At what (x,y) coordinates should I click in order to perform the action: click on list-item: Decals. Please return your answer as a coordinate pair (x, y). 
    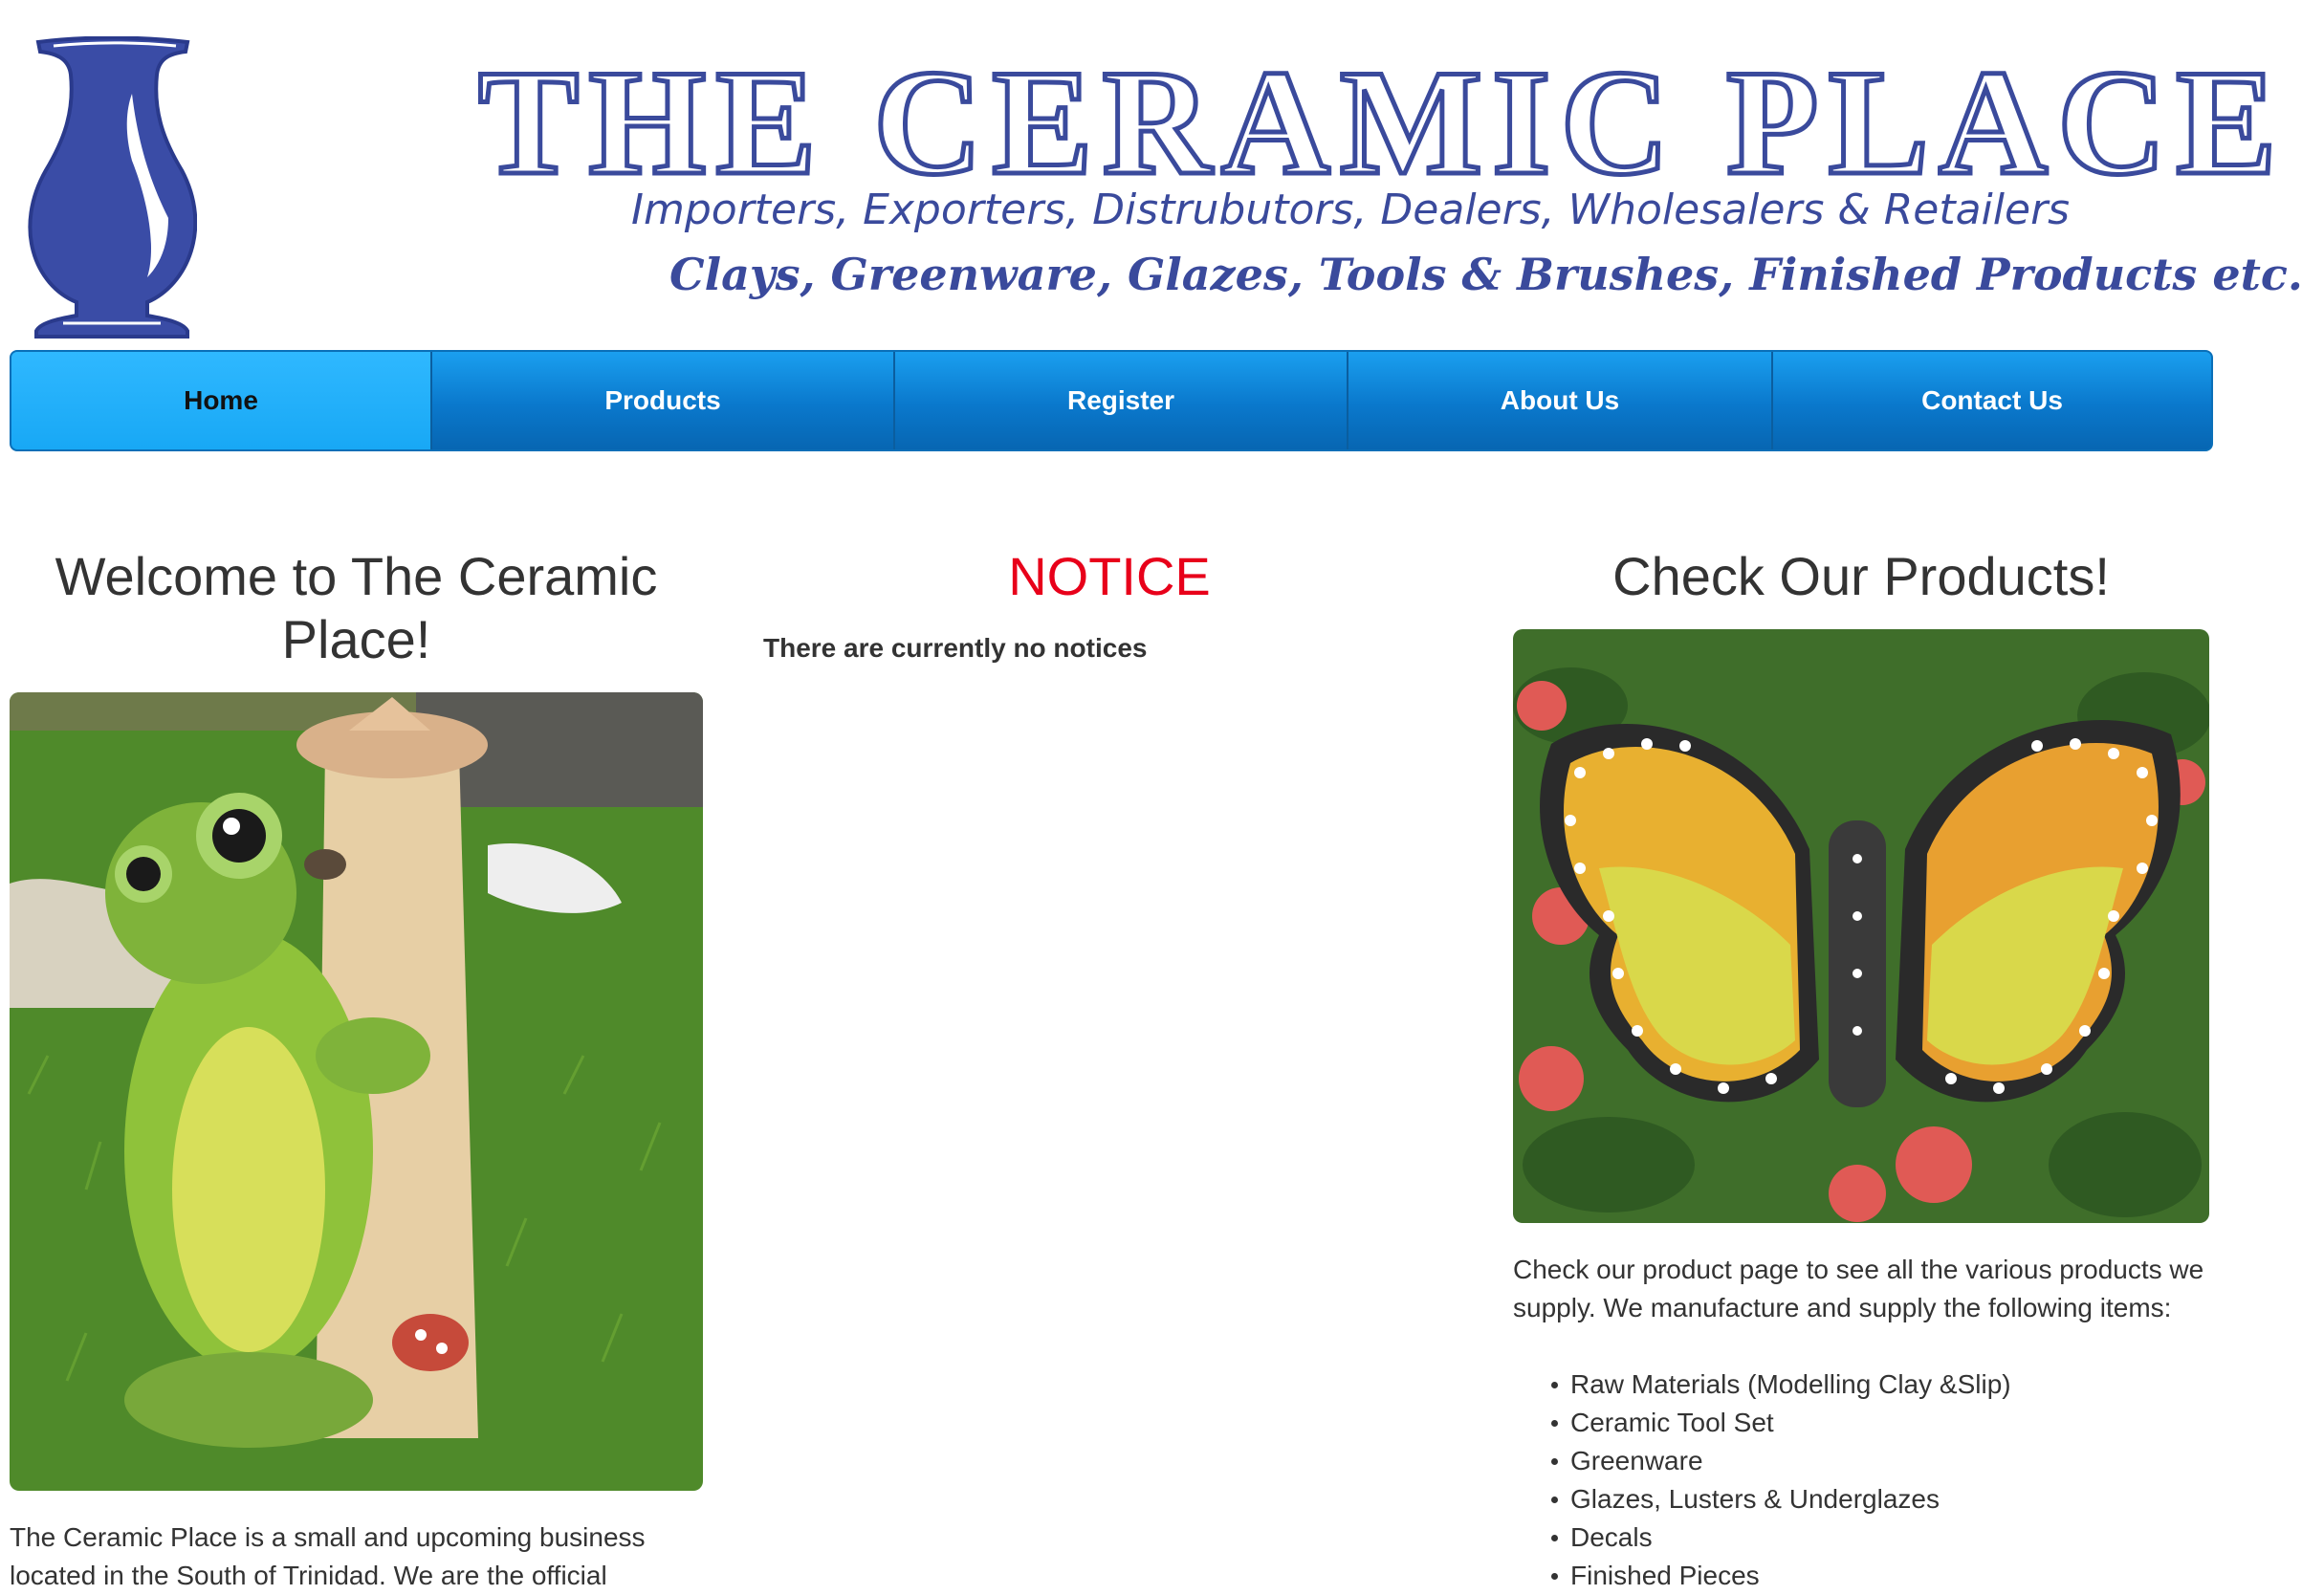
    Looking at the image, I should click on (1907, 1538).